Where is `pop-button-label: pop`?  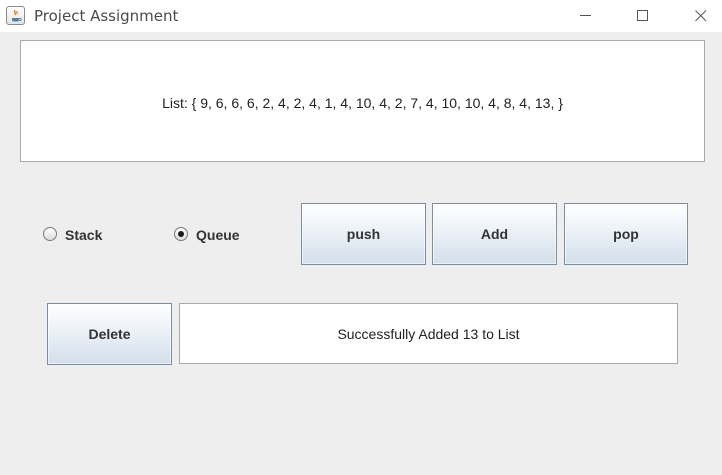 pop-button-label: pop is located at coordinates (626, 234).